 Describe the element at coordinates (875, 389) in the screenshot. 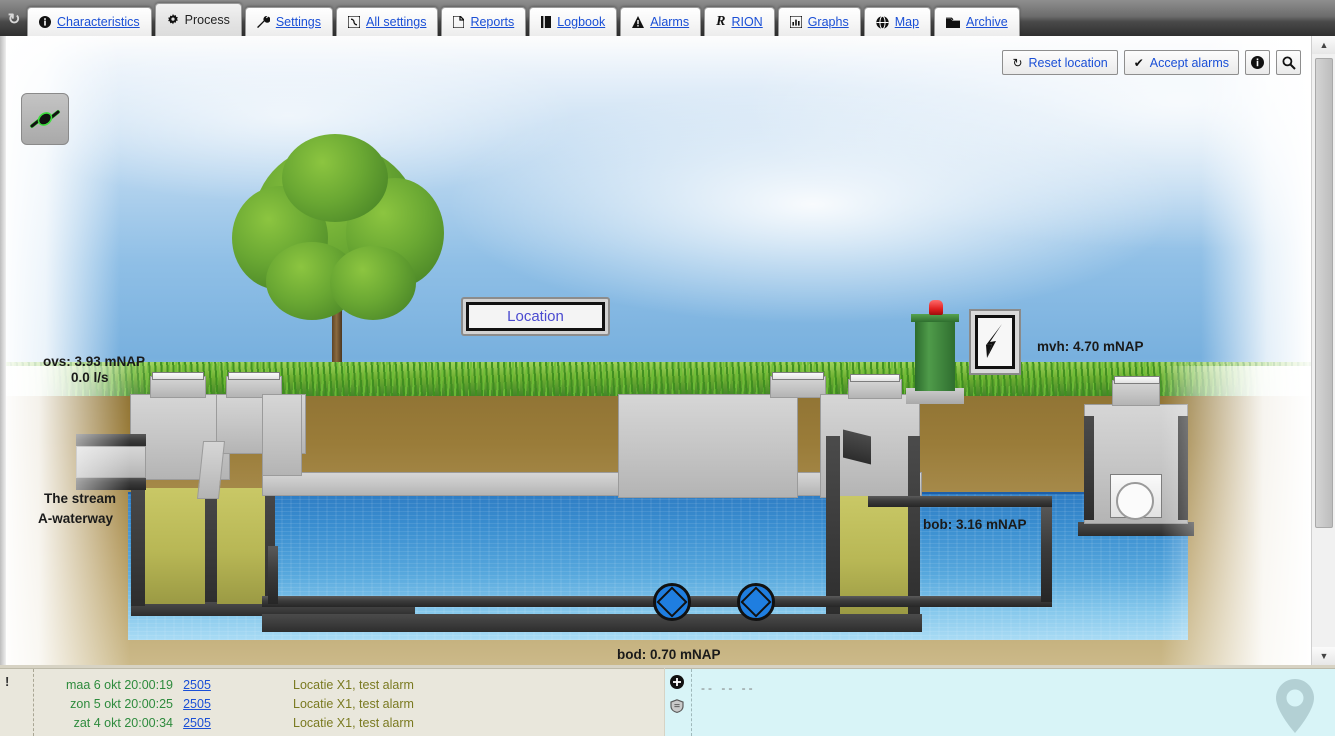

I see `basin-neck-right` at that location.